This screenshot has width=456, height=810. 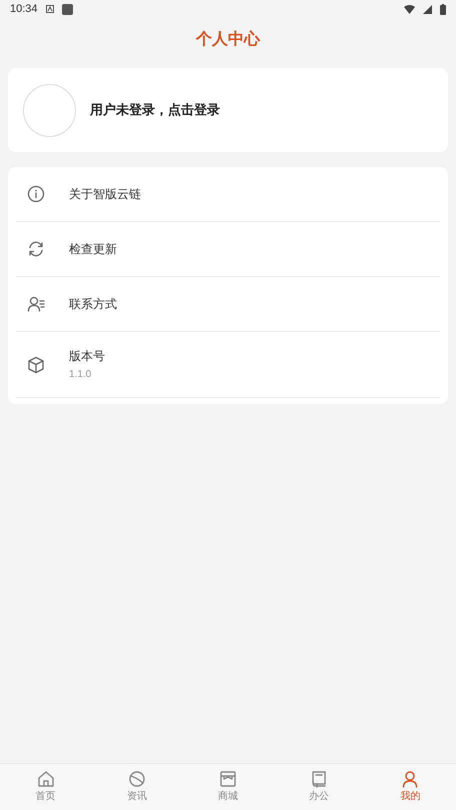 What do you see at coordinates (105, 194) in the screenshot?
I see `menu-label: 关于智版云链` at bounding box center [105, 194].